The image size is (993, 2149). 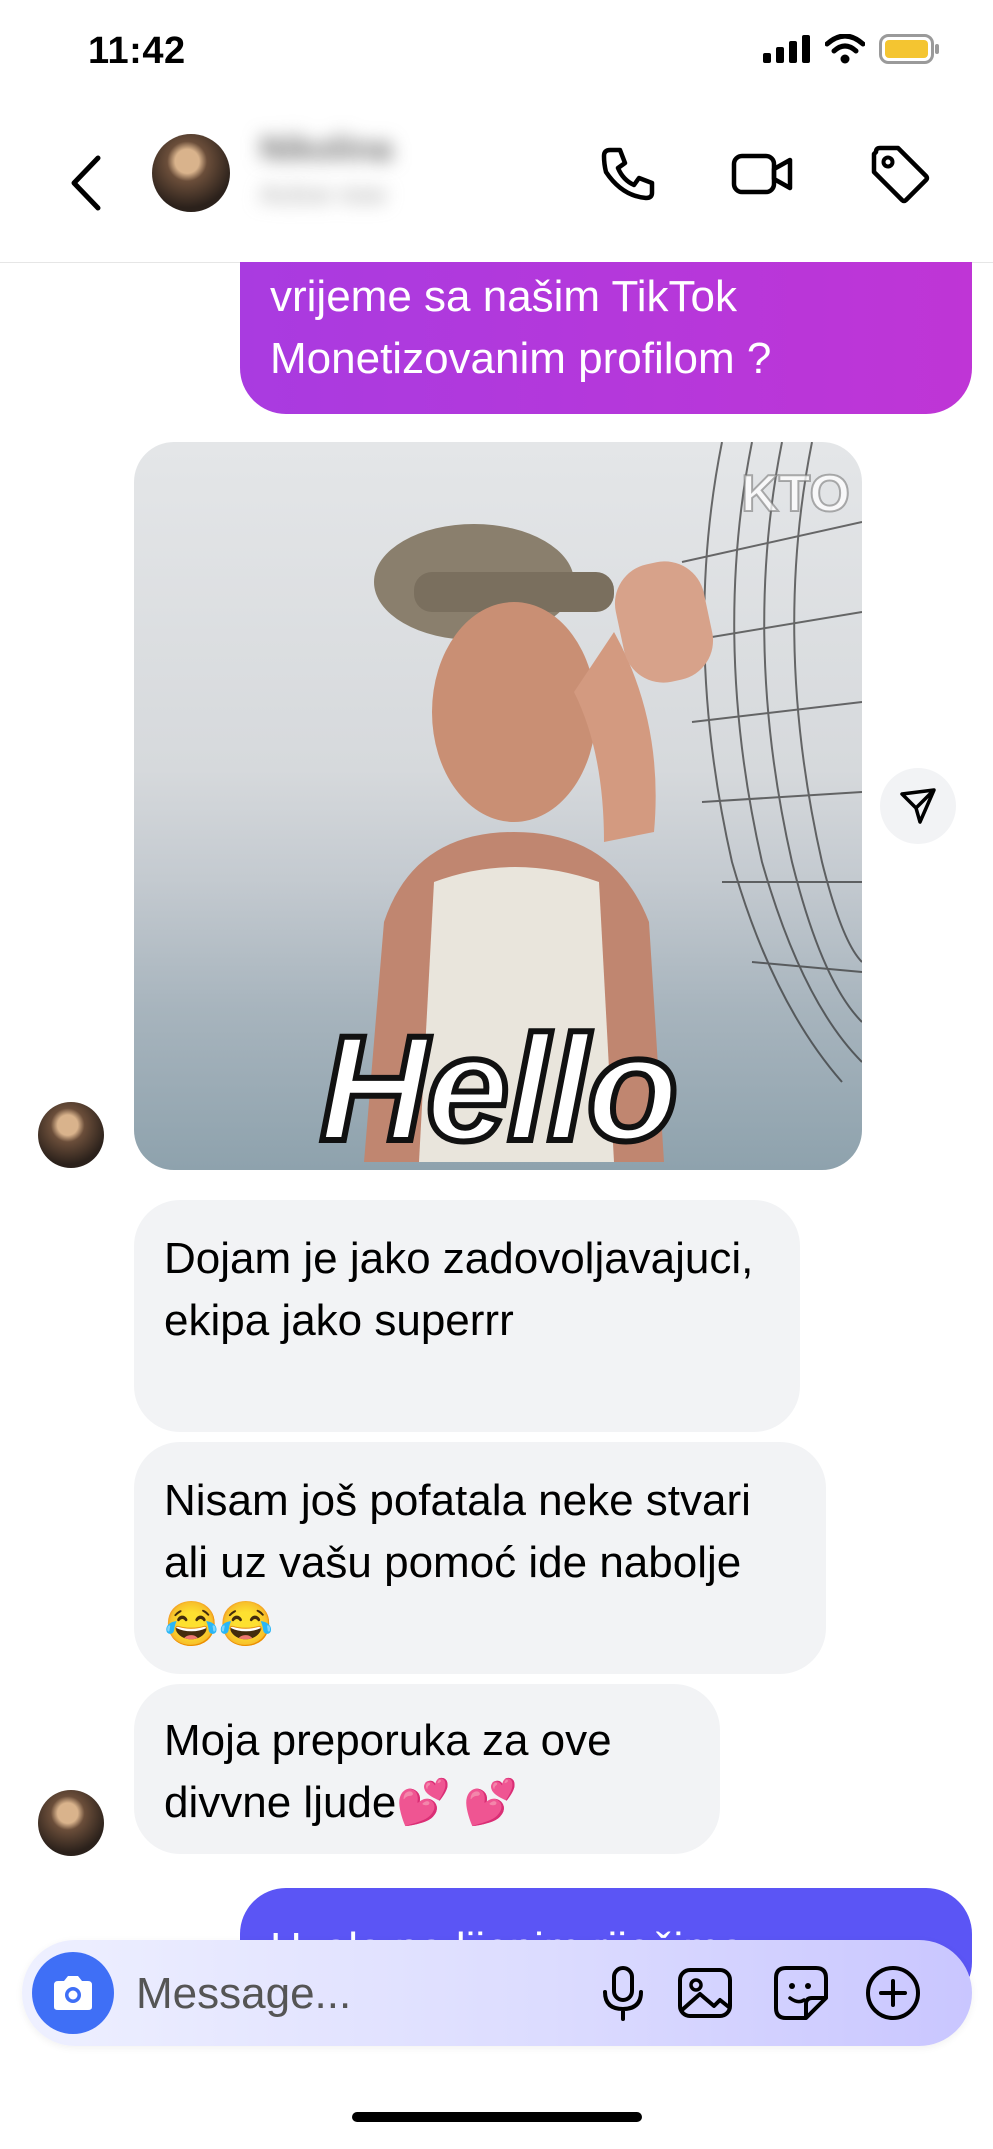 What do you see at coordinates (137, 51) in the screenshot?
I see `status-time: 11:42` at bounding box center [137, 51].